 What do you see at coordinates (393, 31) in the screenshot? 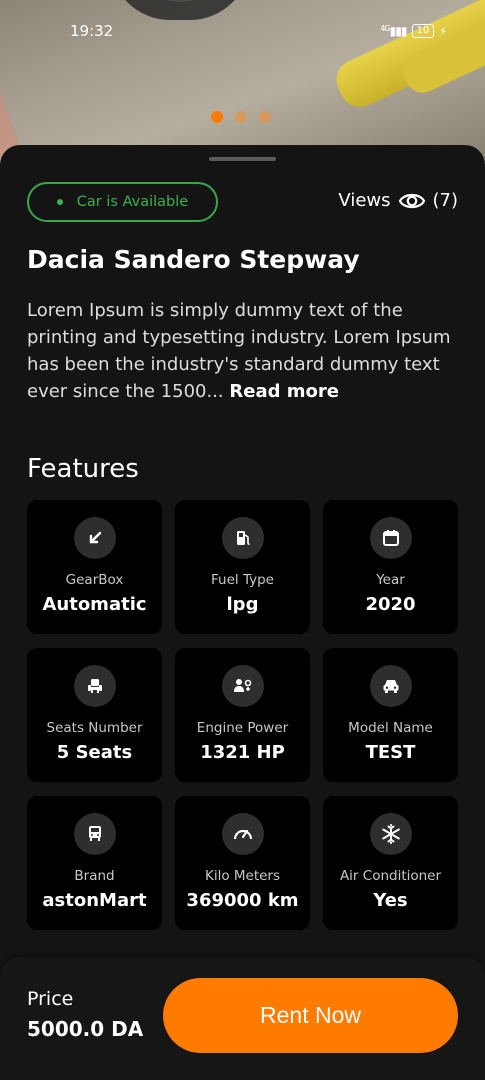
I see `signal-icon: 4G▮▮▮` at bounding box center [393, 31].